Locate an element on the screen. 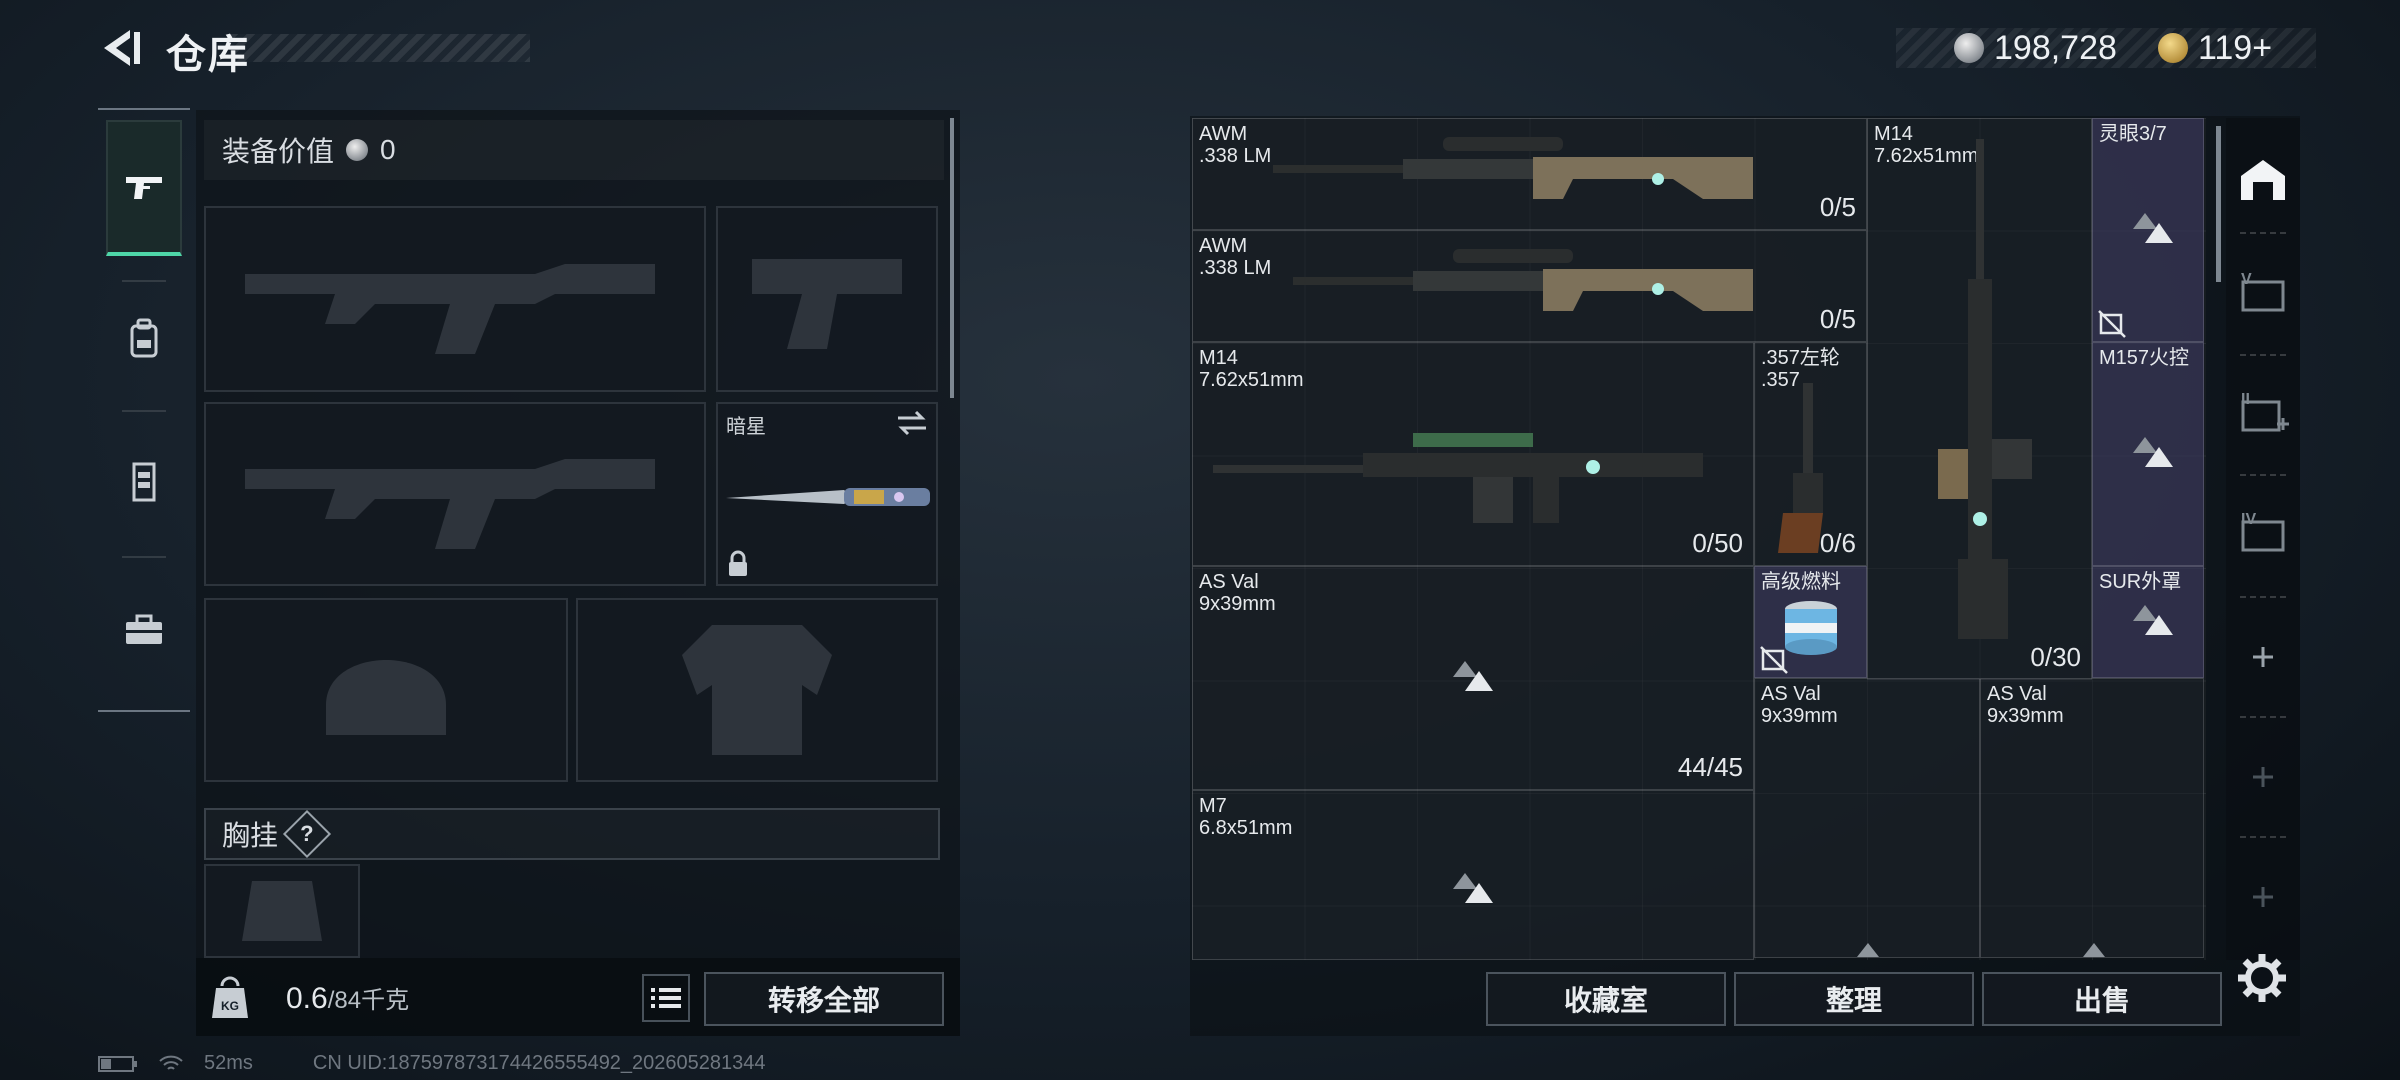 The image size is (2400, 1080). nav-separator is located at coordinates (144, 557).